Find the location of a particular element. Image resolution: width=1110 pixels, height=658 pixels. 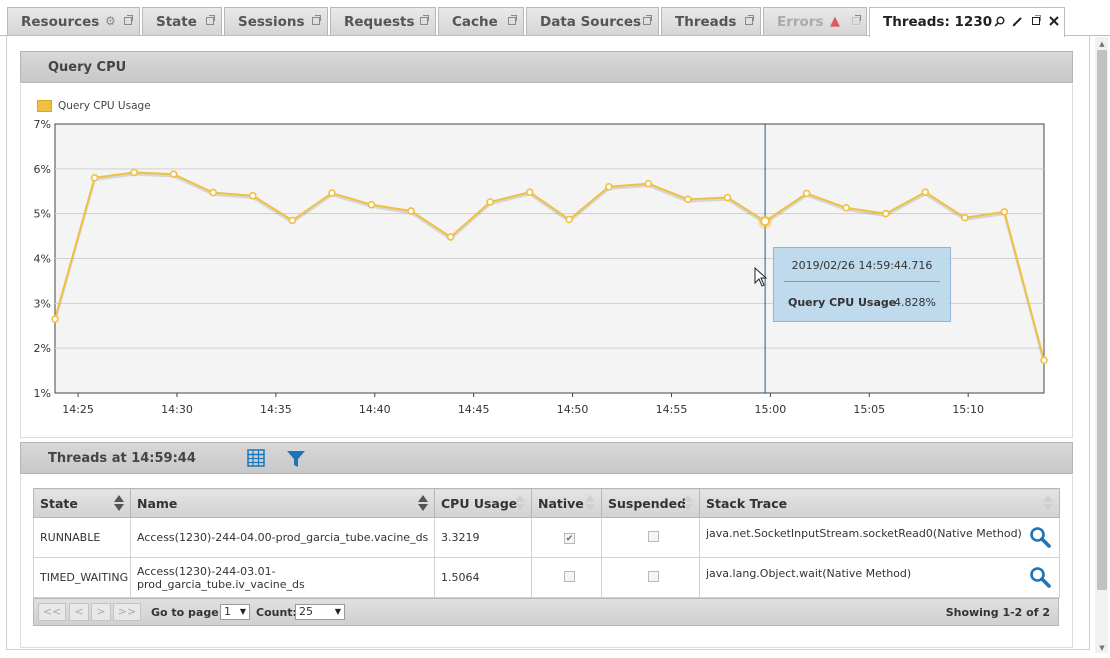

column-header-native: Native is located at coordinates (566, 503).